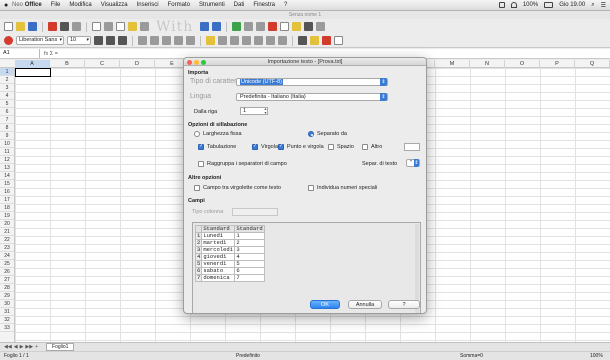  What do you see at coordinates (365, 147) in the screenshot?
I see `other-checkbox` at bounding box center [365, 147].